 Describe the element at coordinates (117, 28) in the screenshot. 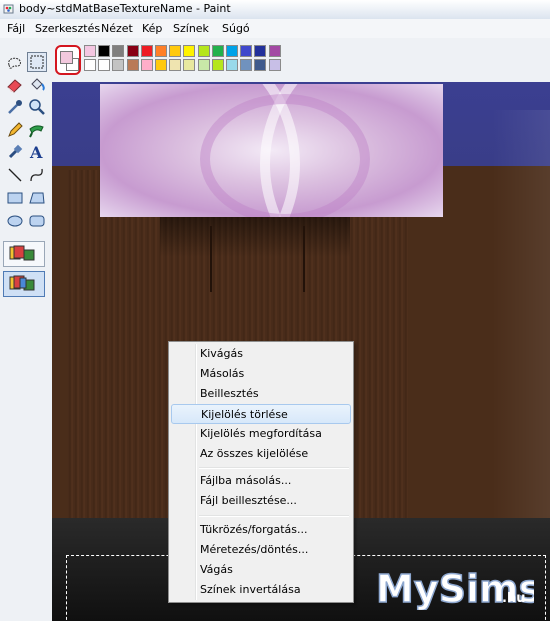

I see `menu-view: Nézet` at that location.